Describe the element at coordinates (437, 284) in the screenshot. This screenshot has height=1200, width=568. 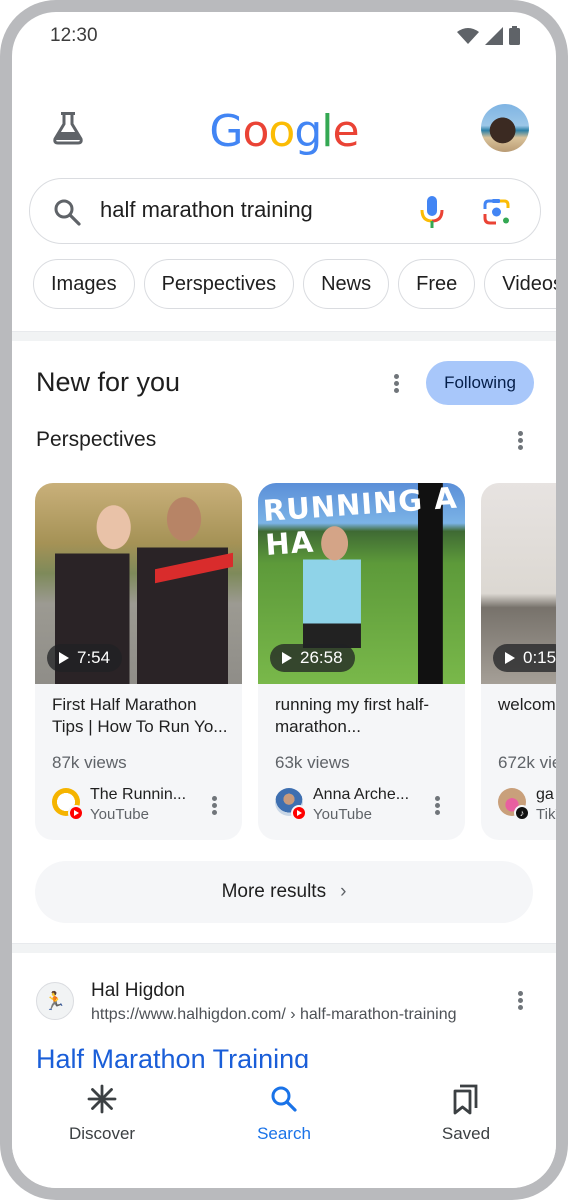
I see `chip-free: Free` at that location.